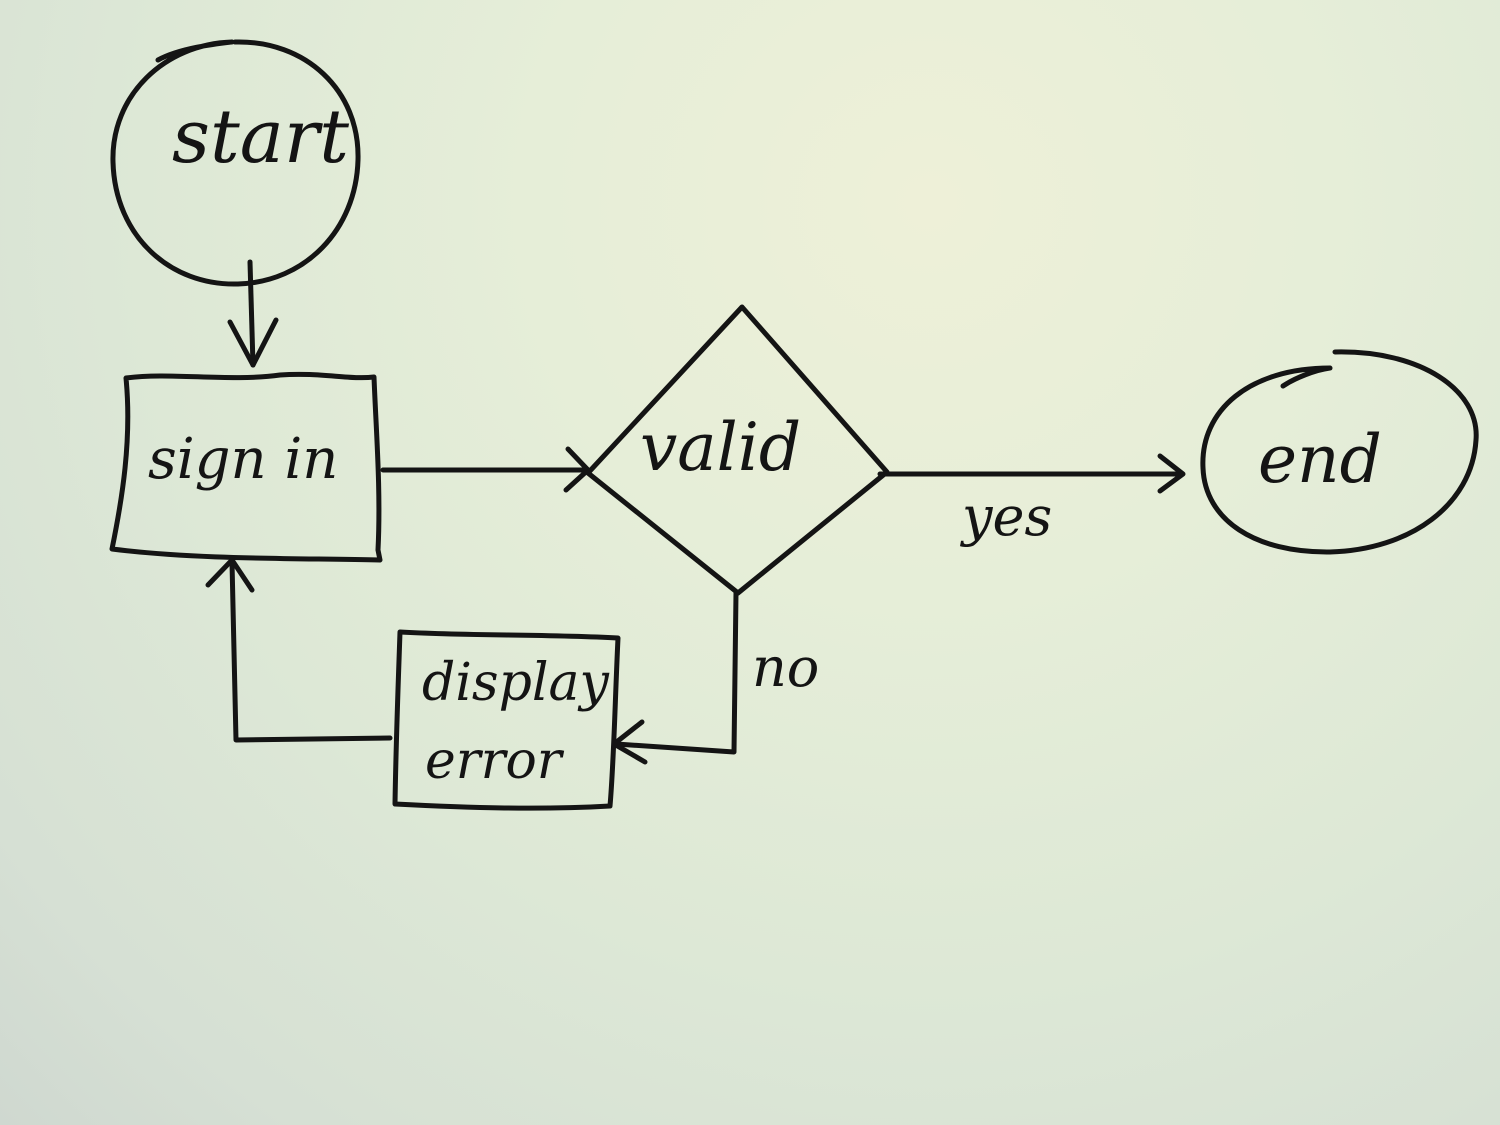 The width and height of the screenshot is (1500, 1125). I want to click on valid-node: valid, so click(737, 450).